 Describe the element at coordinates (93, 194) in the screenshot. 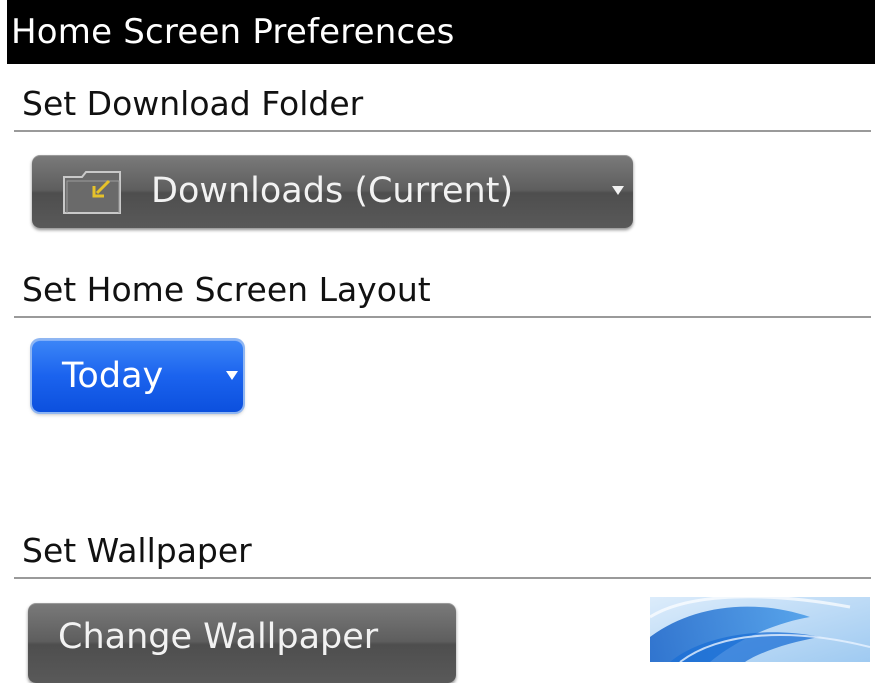

I see `folder-download-icon` at that location.